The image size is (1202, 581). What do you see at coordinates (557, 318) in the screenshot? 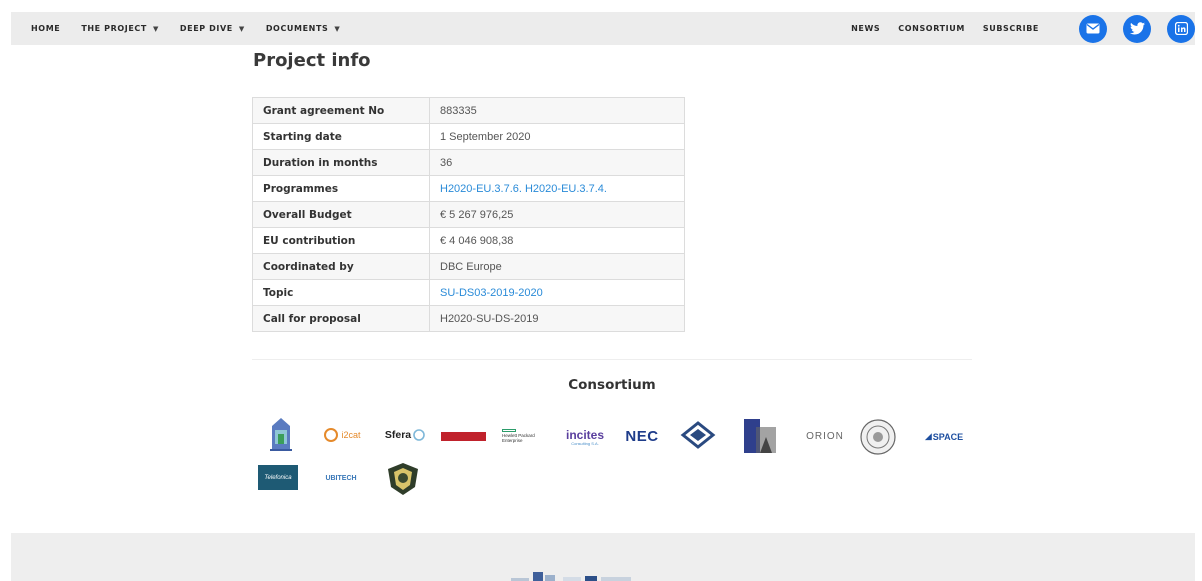
I see `info-value: H2020-SU-DS-2019` at bounding box center [557, 318].